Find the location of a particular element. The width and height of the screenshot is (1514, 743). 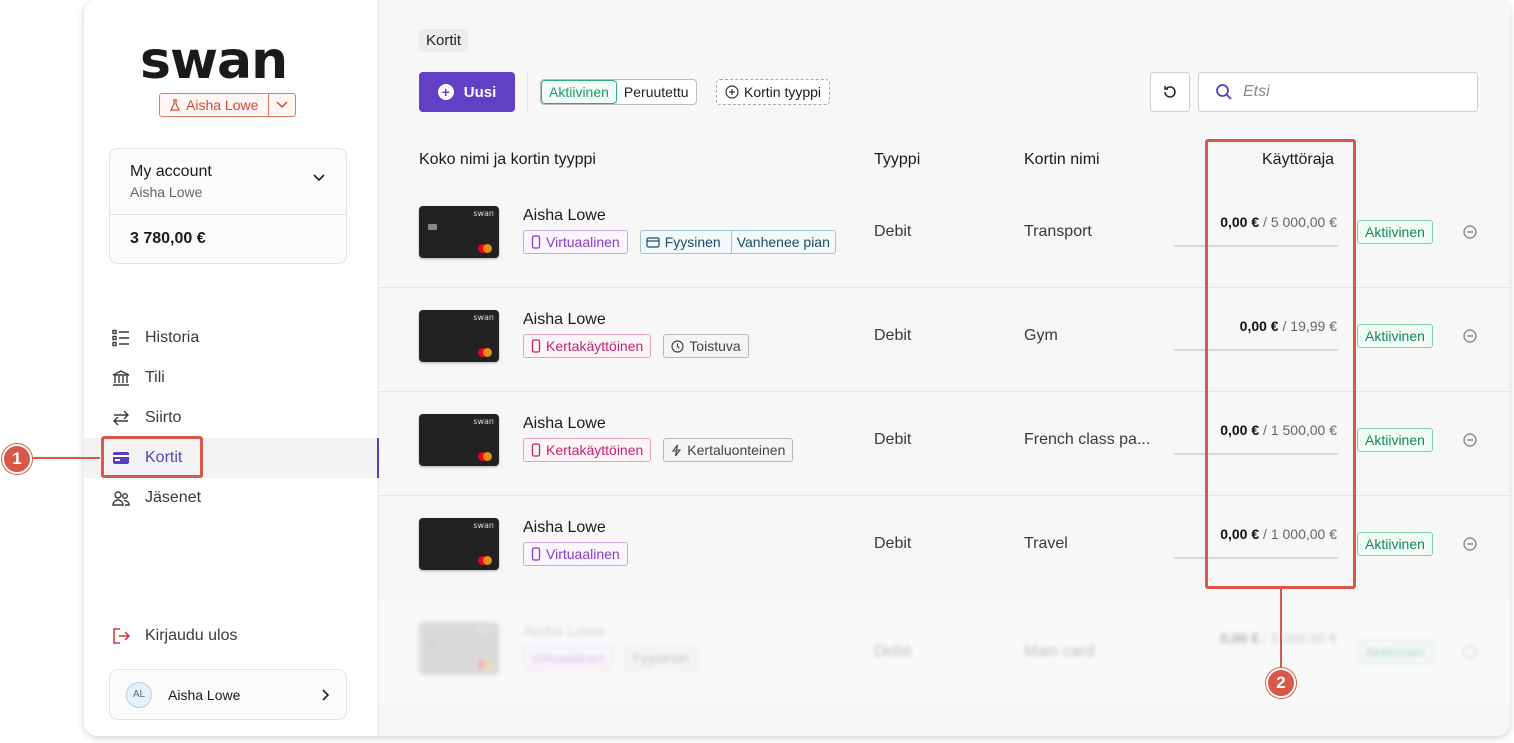

user-name: Aisha Lowe is located at coordinates (204, 694).